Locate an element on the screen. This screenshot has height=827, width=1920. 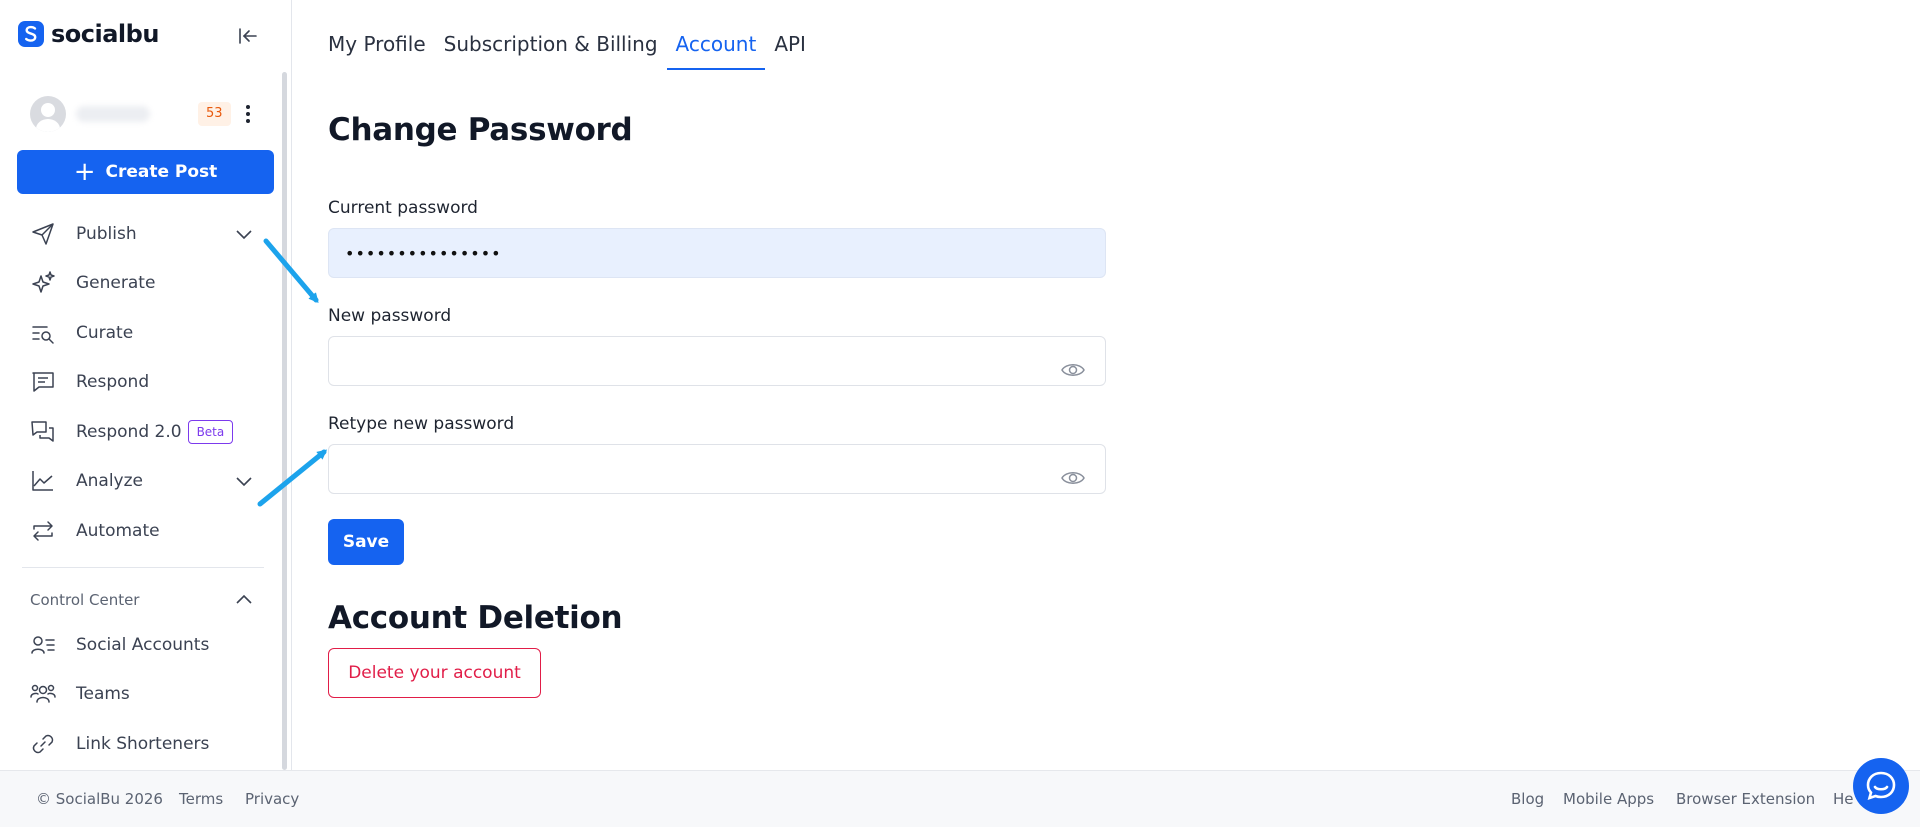
copyright: © SocialBu 2026 is located at coordinates (99, 799).